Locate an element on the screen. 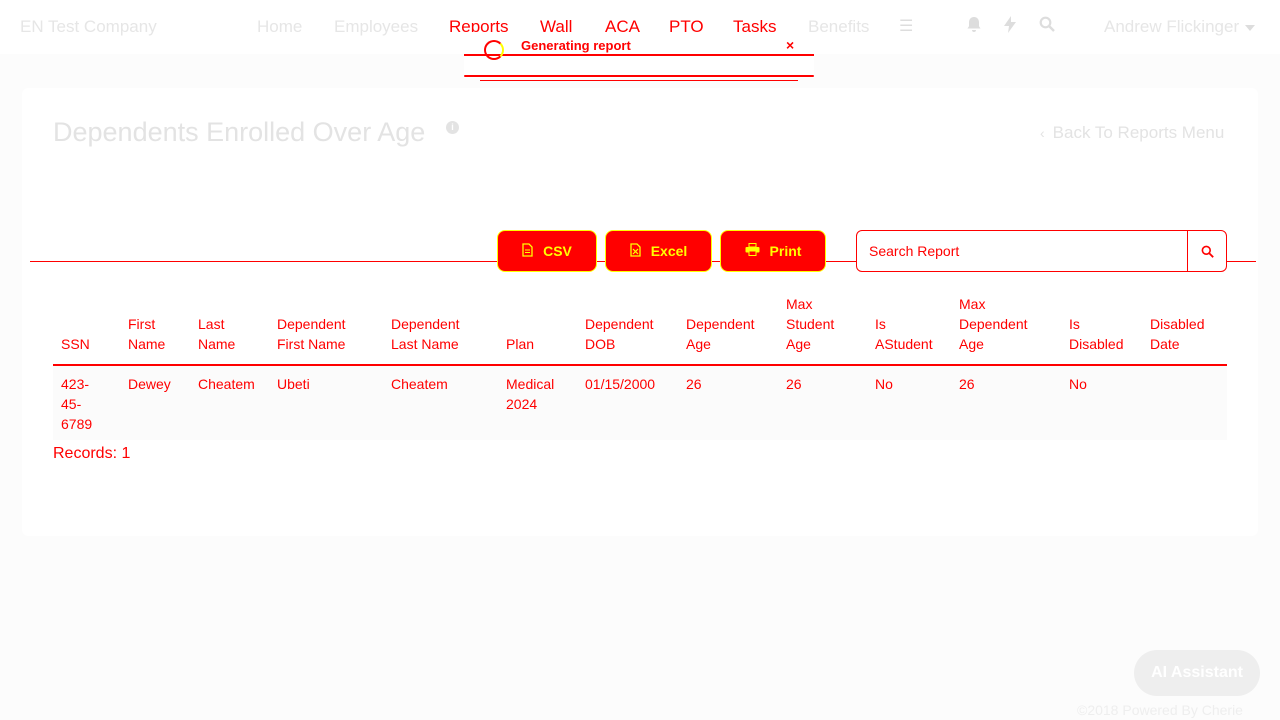 The height and width of the screenshot is (720, 1280). generating-report-toast: Generating report × is located at coordinates (639, 56).